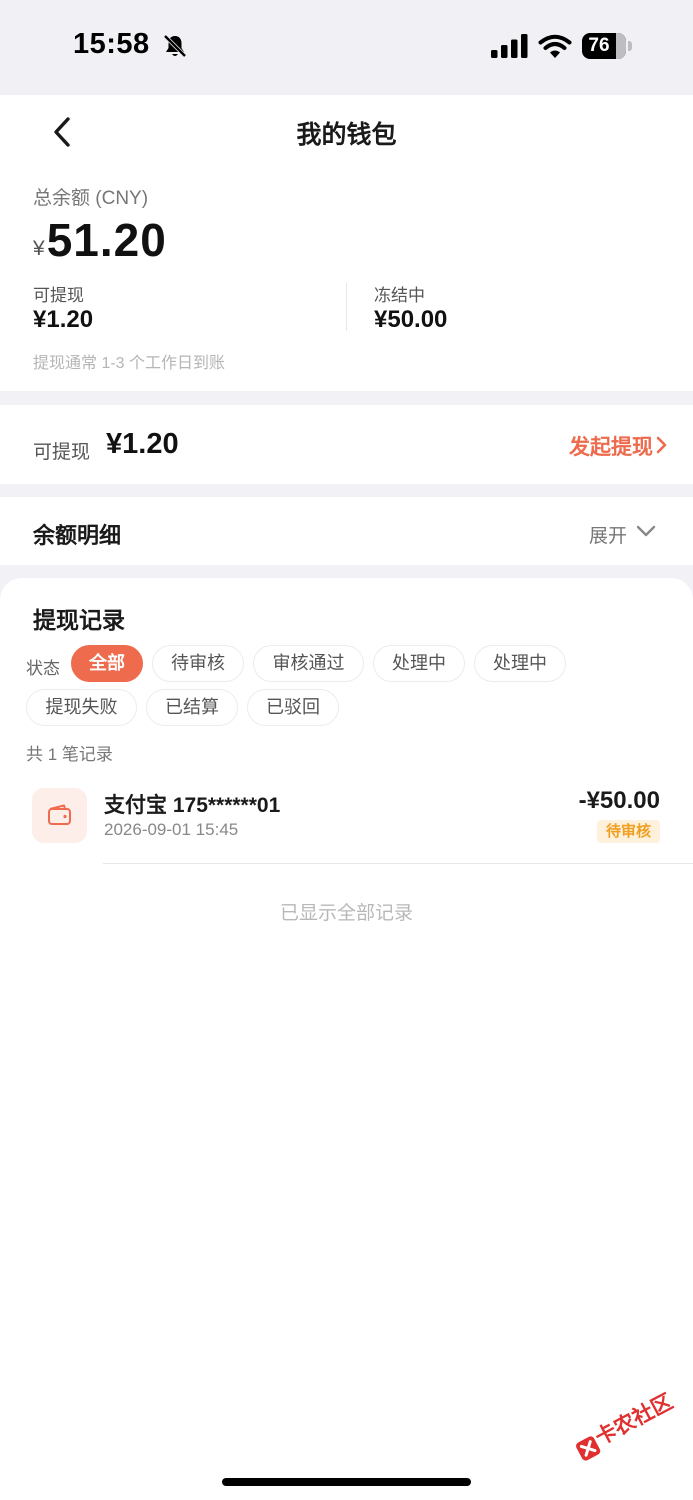  I want to click on withdrawable-value: ¥1.20, so click(142, 444).